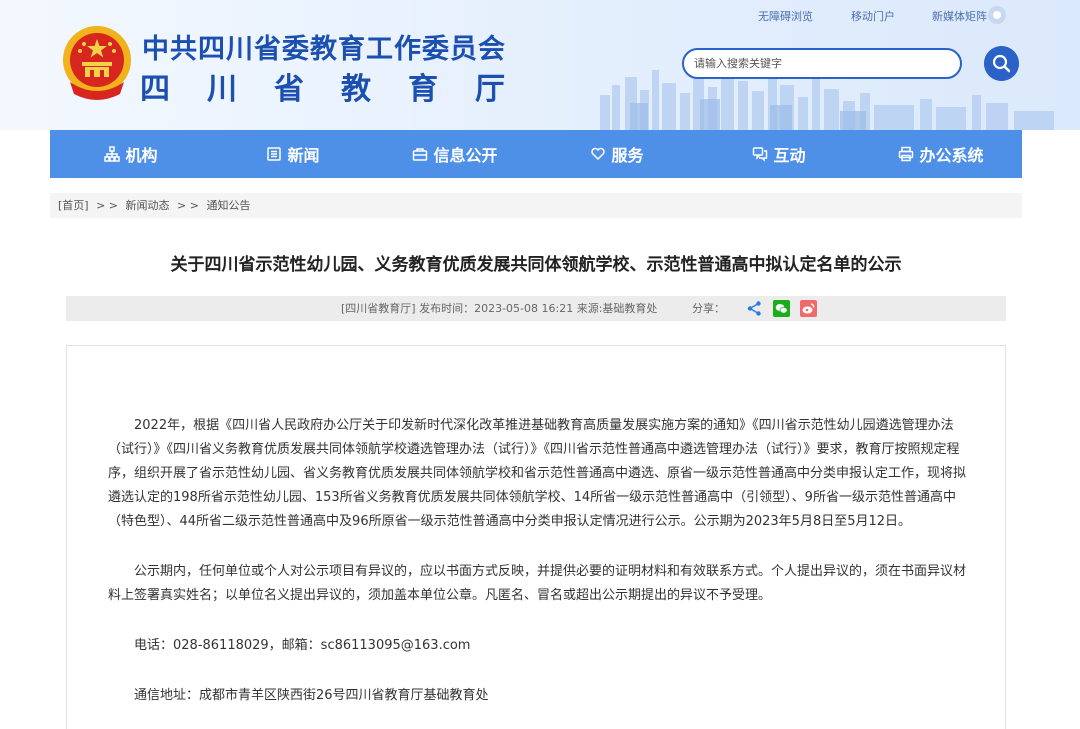 The image size is (1080, 729). Describe the element at coordinates (781, 308) in the screenshot. I see `wechat-icon` at that location.